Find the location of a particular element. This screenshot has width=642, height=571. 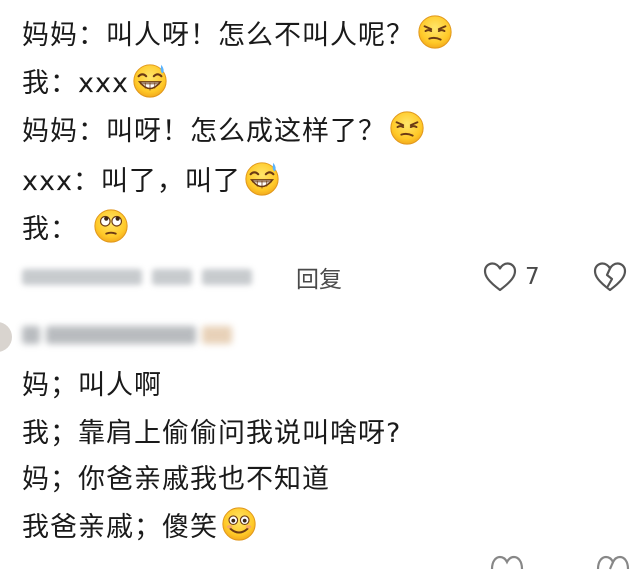

comment-1-line-5: 我： is located at coordinates (76, 226).